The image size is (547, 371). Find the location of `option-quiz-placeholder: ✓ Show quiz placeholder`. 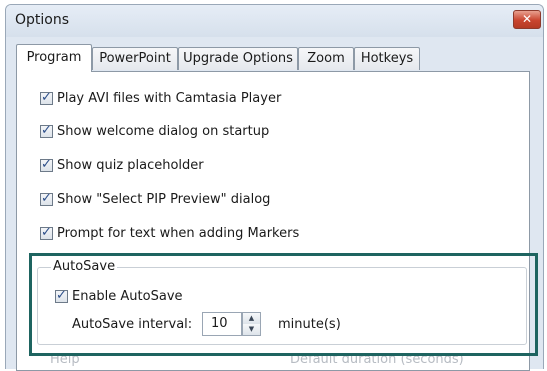

option-quiz-placeholder: ✓ Show quiz placeholder is located at coordinates (122, 165).